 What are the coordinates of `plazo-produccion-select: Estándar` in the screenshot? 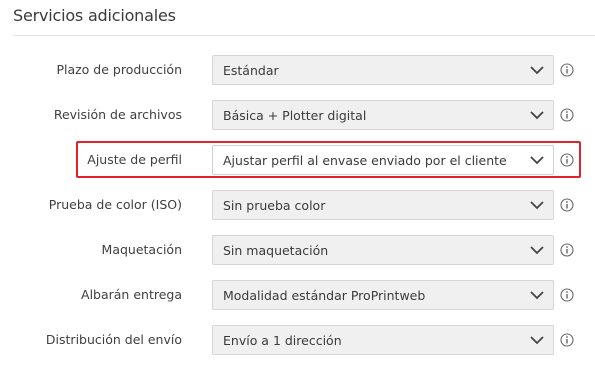 It's located at (383, 70).